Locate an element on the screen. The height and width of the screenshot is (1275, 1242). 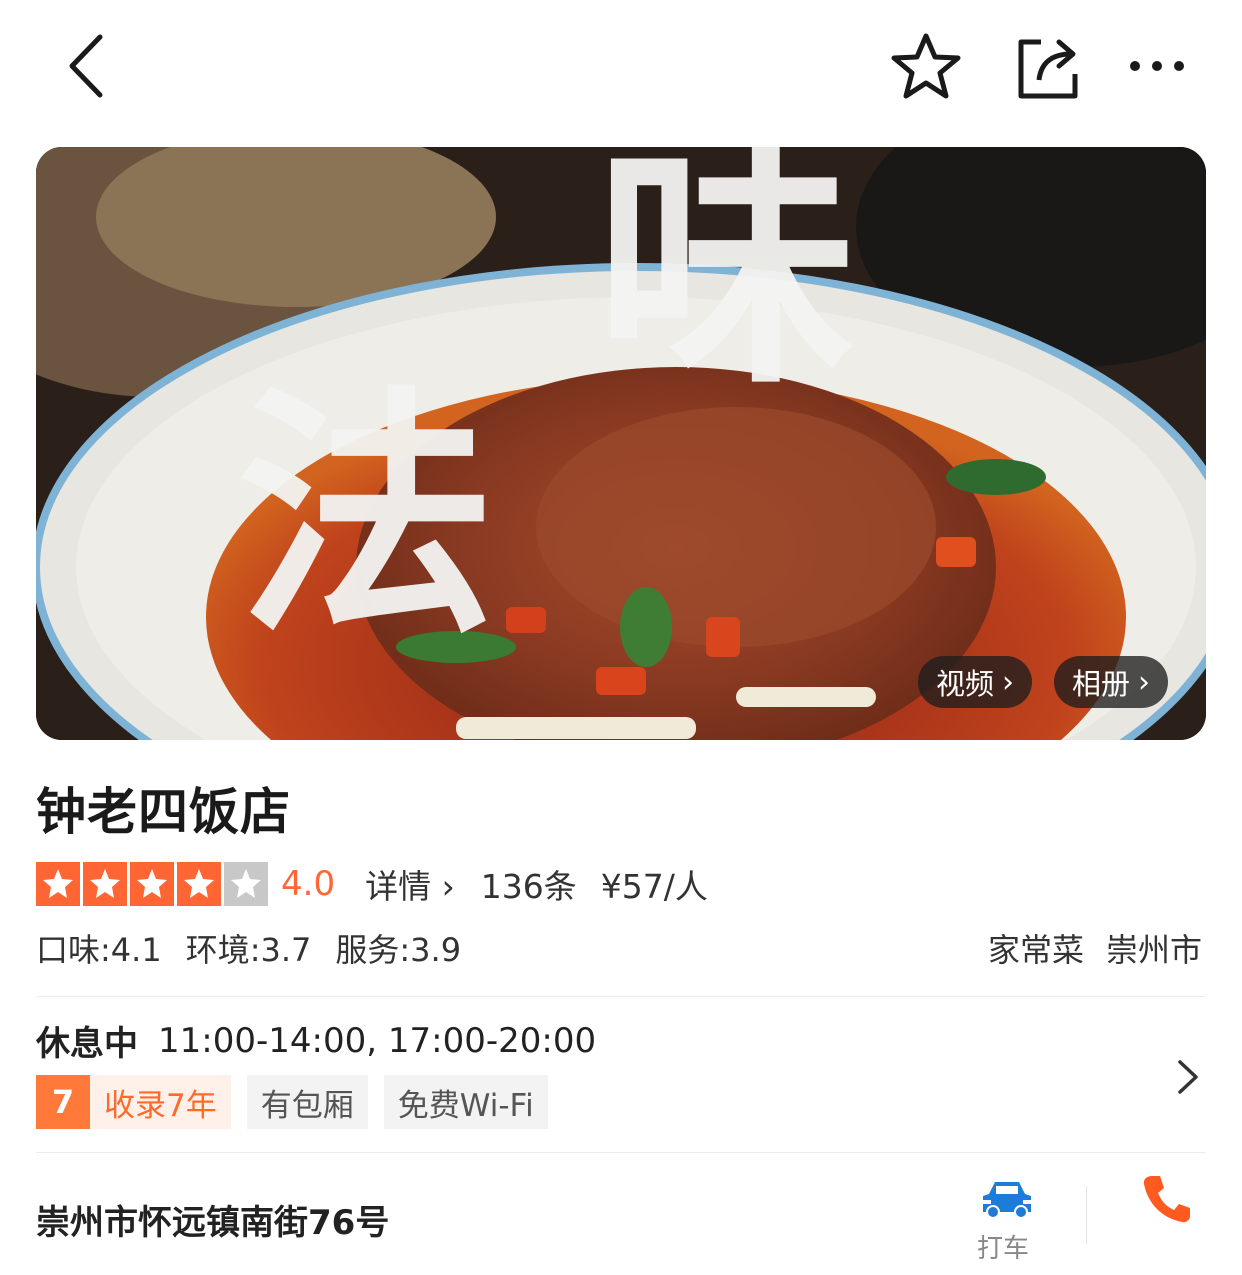
years-listed-badge: 7 收录7年 is located at coordinates (133, 1102).